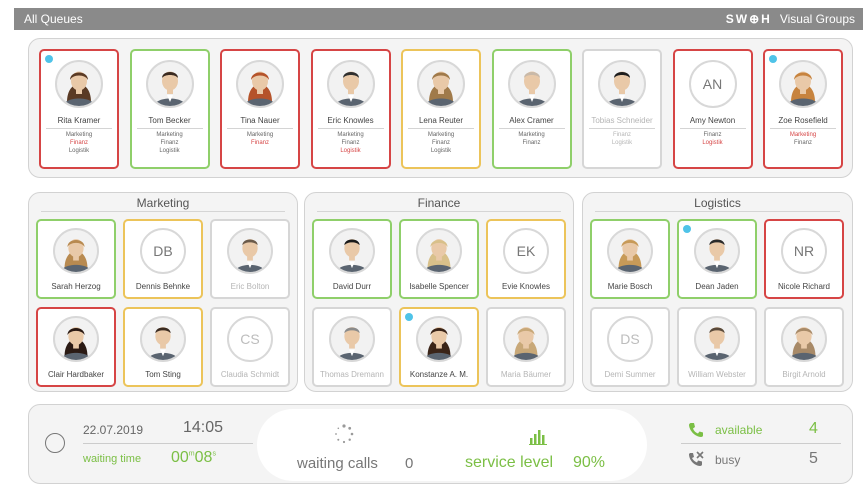  I want to click on agent-card: Zoe Rosefield Marketing Finanz, so click(803, 109).